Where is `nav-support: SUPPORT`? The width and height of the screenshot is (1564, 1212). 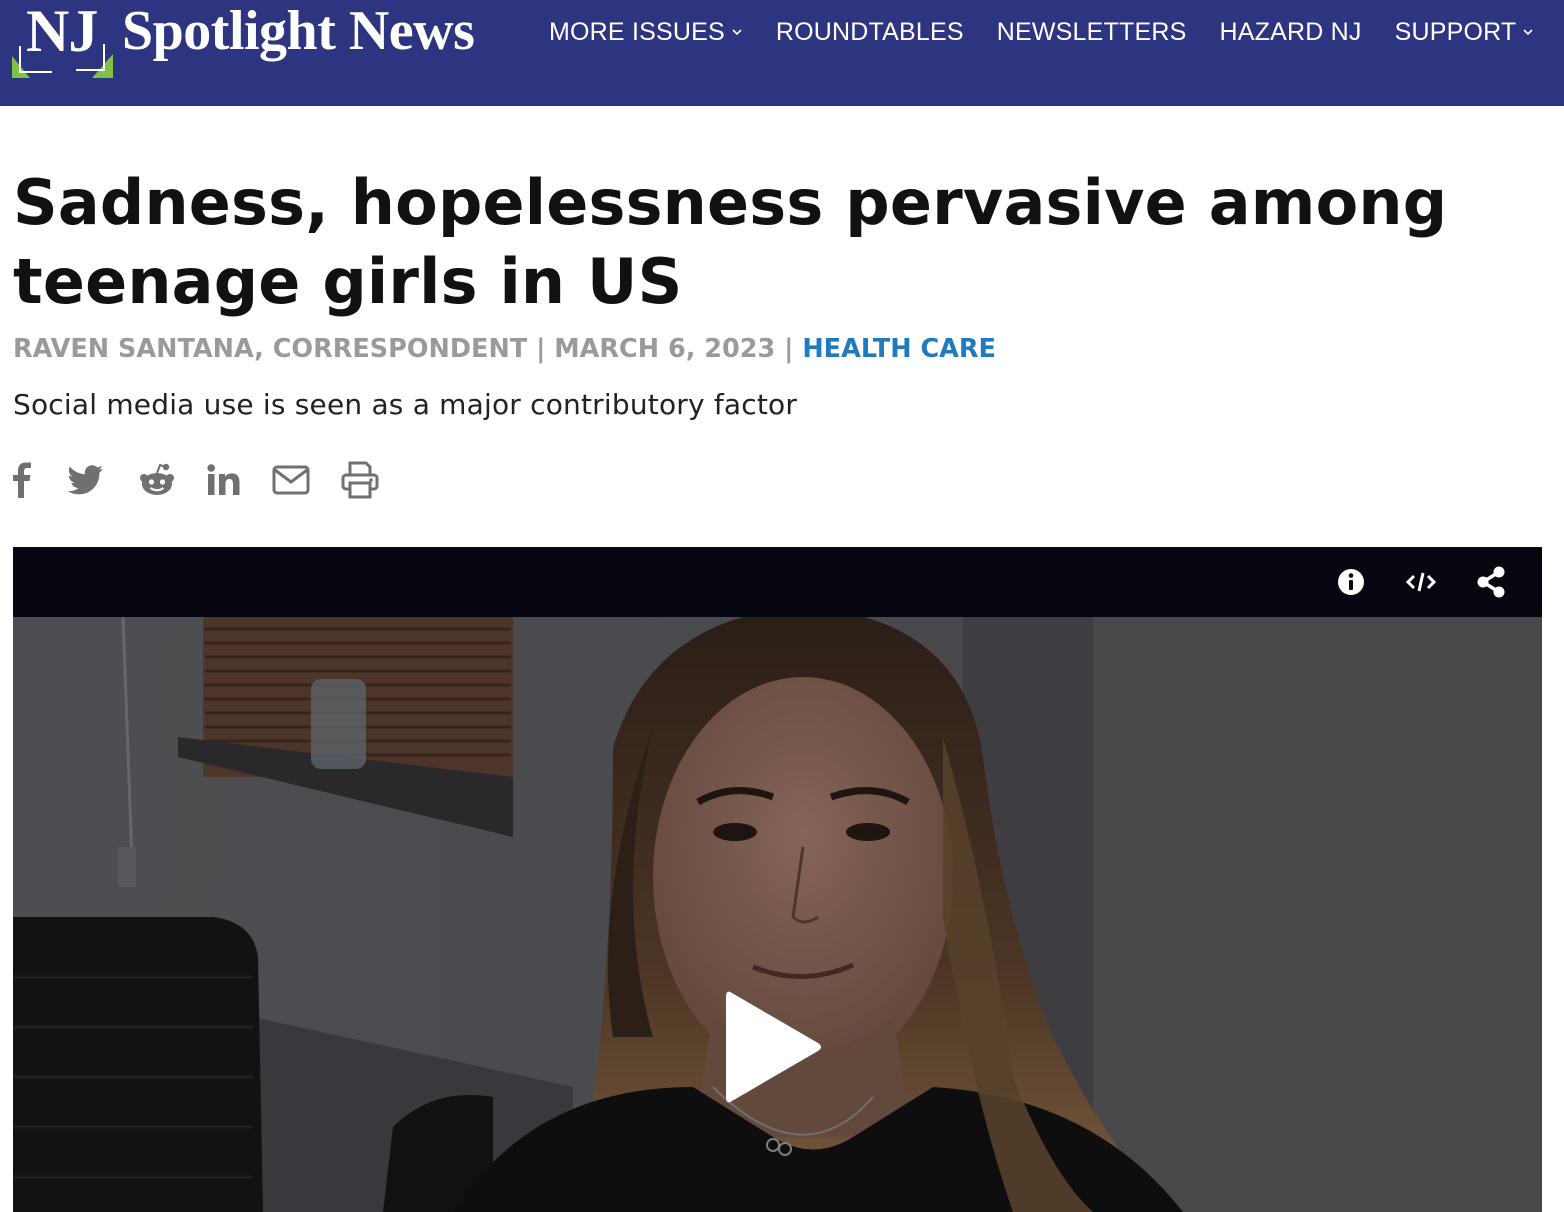
nav-support: SUPPORT is located at coordinates (1465, 32).